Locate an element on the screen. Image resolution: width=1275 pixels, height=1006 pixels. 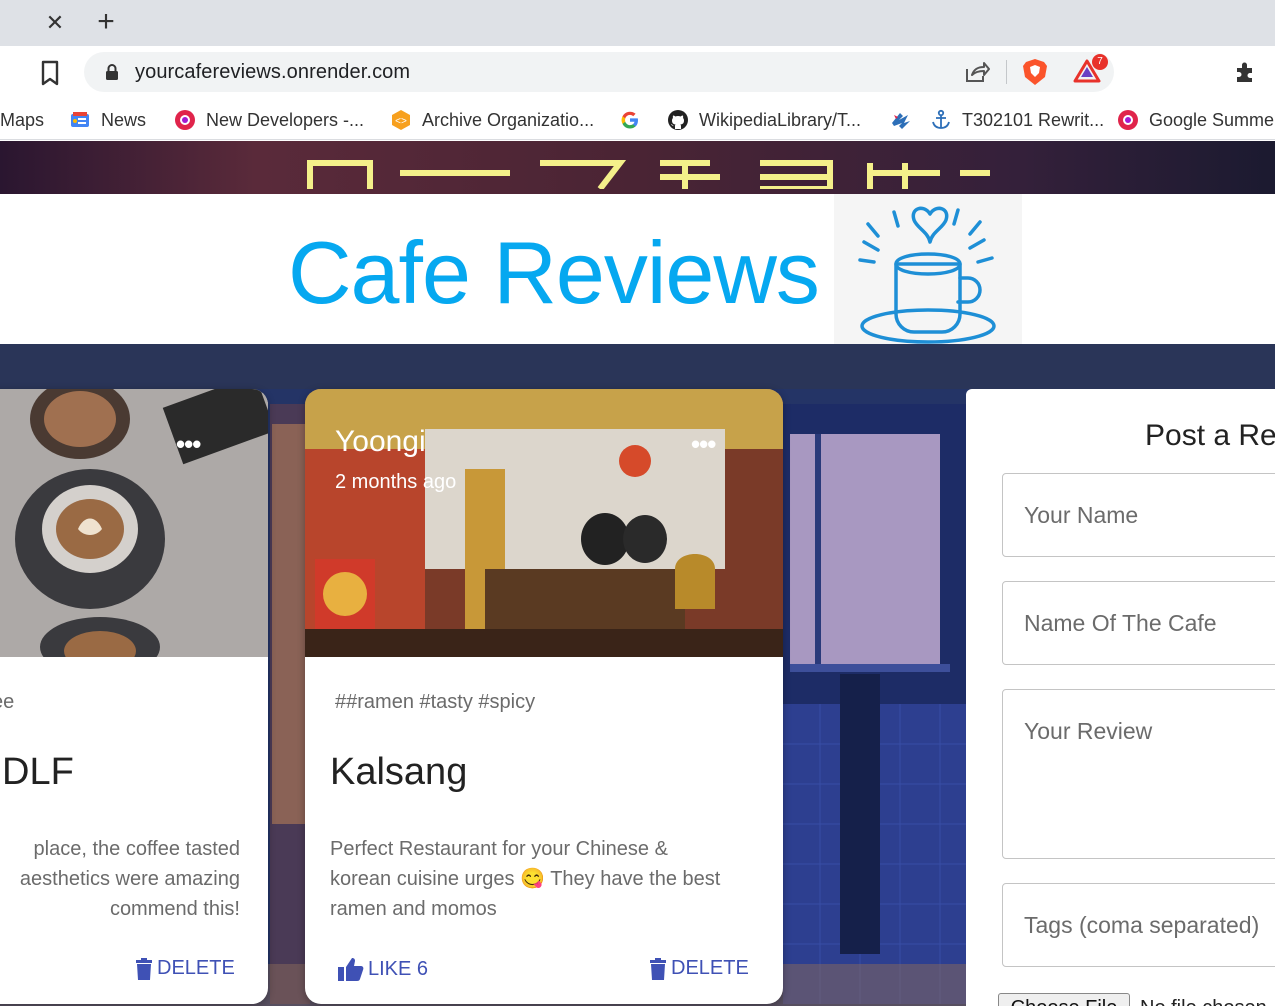
site-header: Cafe Reviews is located at coordinates (637, 269).